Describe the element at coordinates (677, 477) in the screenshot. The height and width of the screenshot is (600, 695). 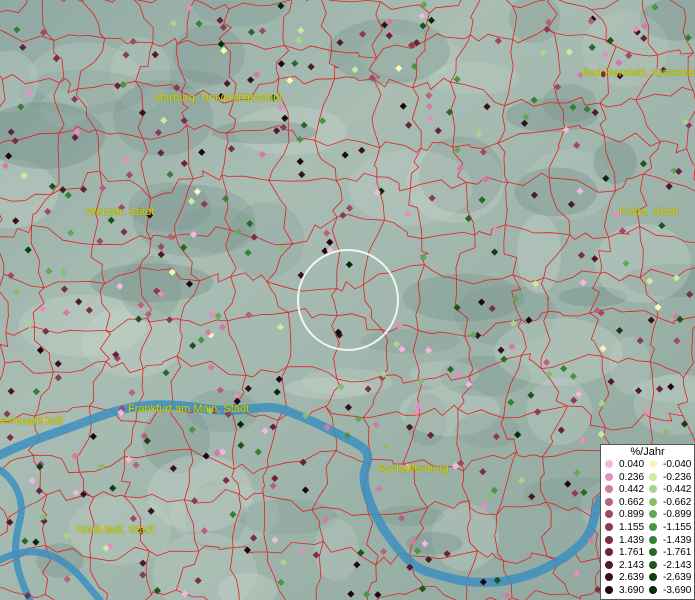
I see `legend-value: -0.236` at that location.